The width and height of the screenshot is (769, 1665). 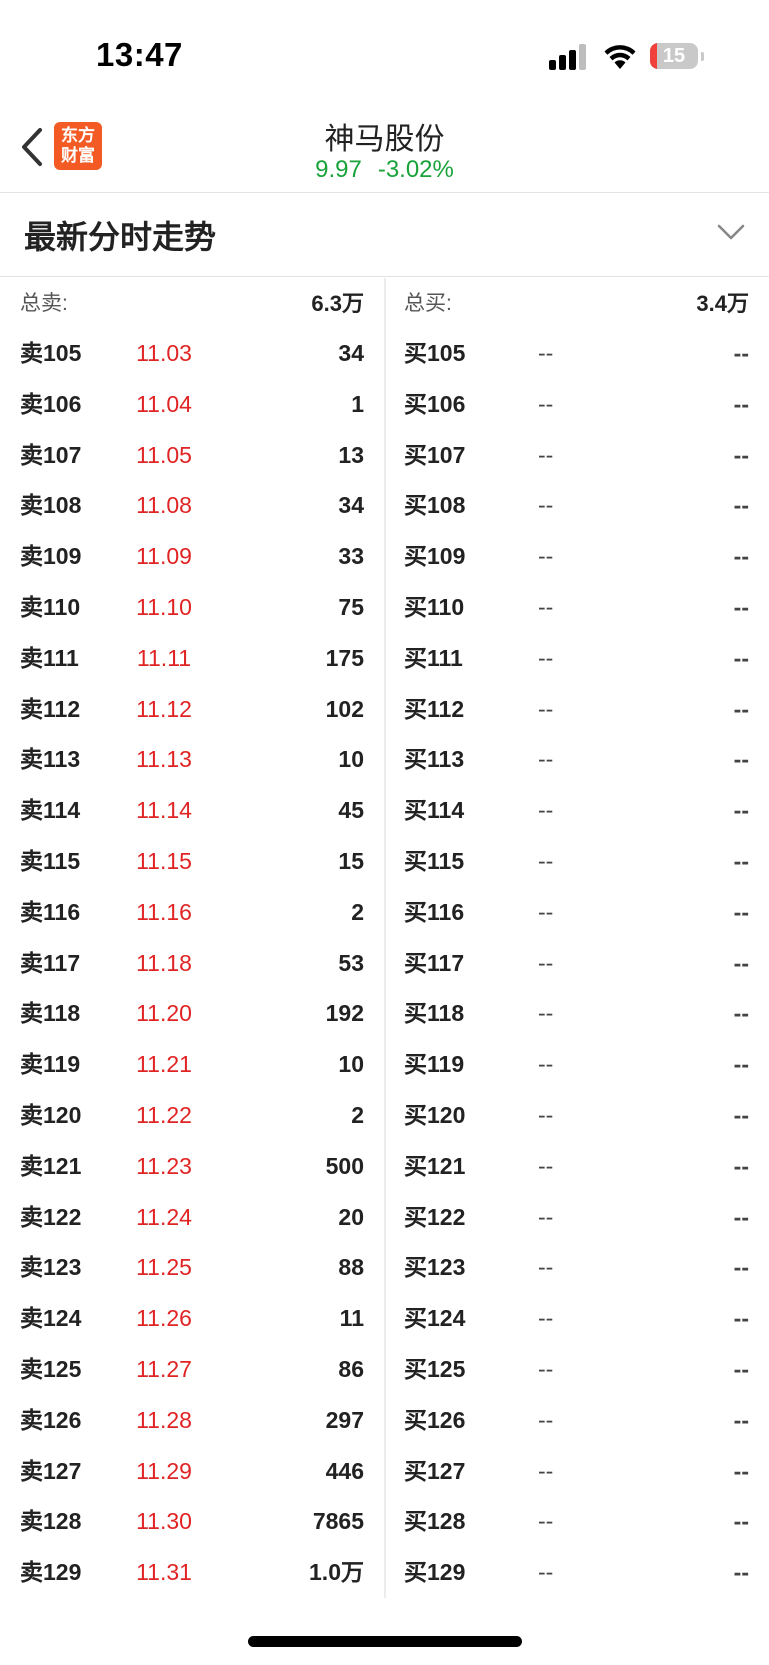 I want to click on buy-level-label: 买117, so click(x=434, y=962).